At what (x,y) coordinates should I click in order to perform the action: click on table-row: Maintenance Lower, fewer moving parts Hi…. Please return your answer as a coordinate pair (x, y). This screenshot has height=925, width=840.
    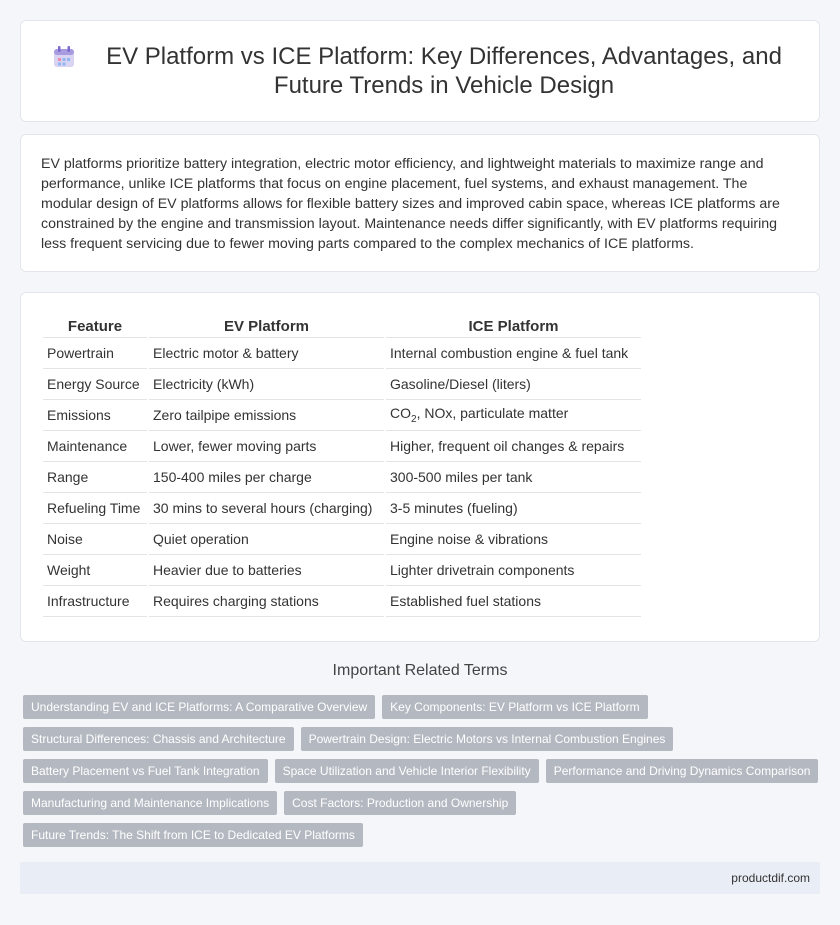
    Looking at the image, I should click on (342, 446).